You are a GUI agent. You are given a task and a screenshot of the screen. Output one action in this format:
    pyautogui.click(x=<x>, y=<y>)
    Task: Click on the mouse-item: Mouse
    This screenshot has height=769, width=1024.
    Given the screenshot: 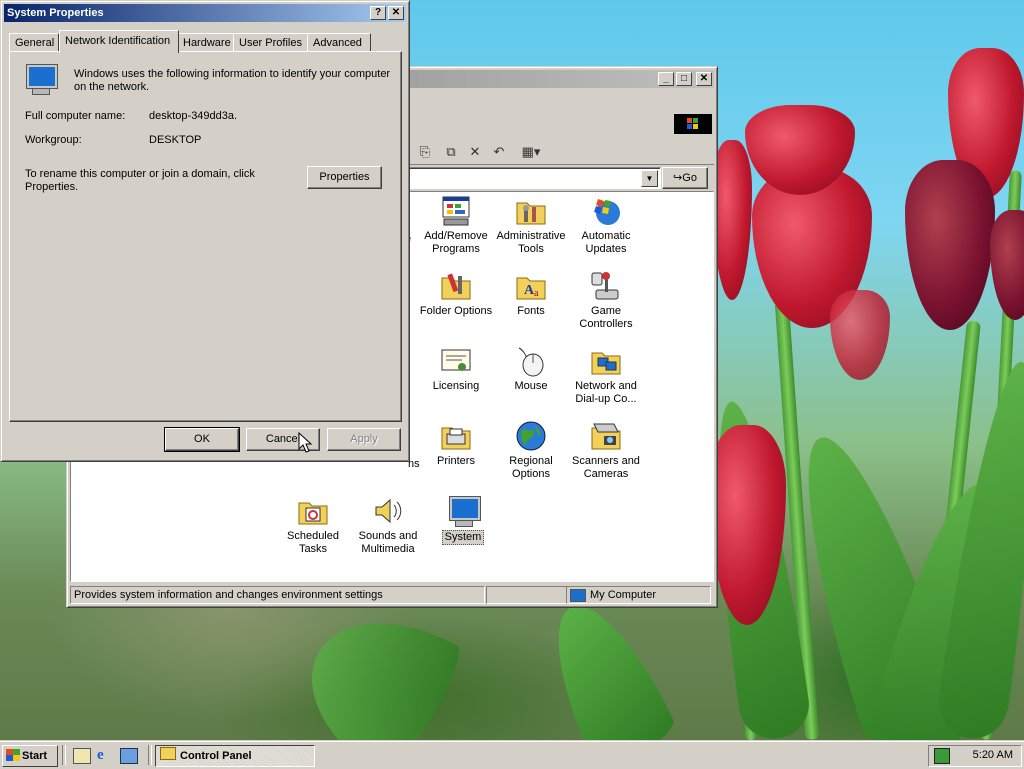 What is the action you would take?
    pyautogui.click(x=531, y=369)
    